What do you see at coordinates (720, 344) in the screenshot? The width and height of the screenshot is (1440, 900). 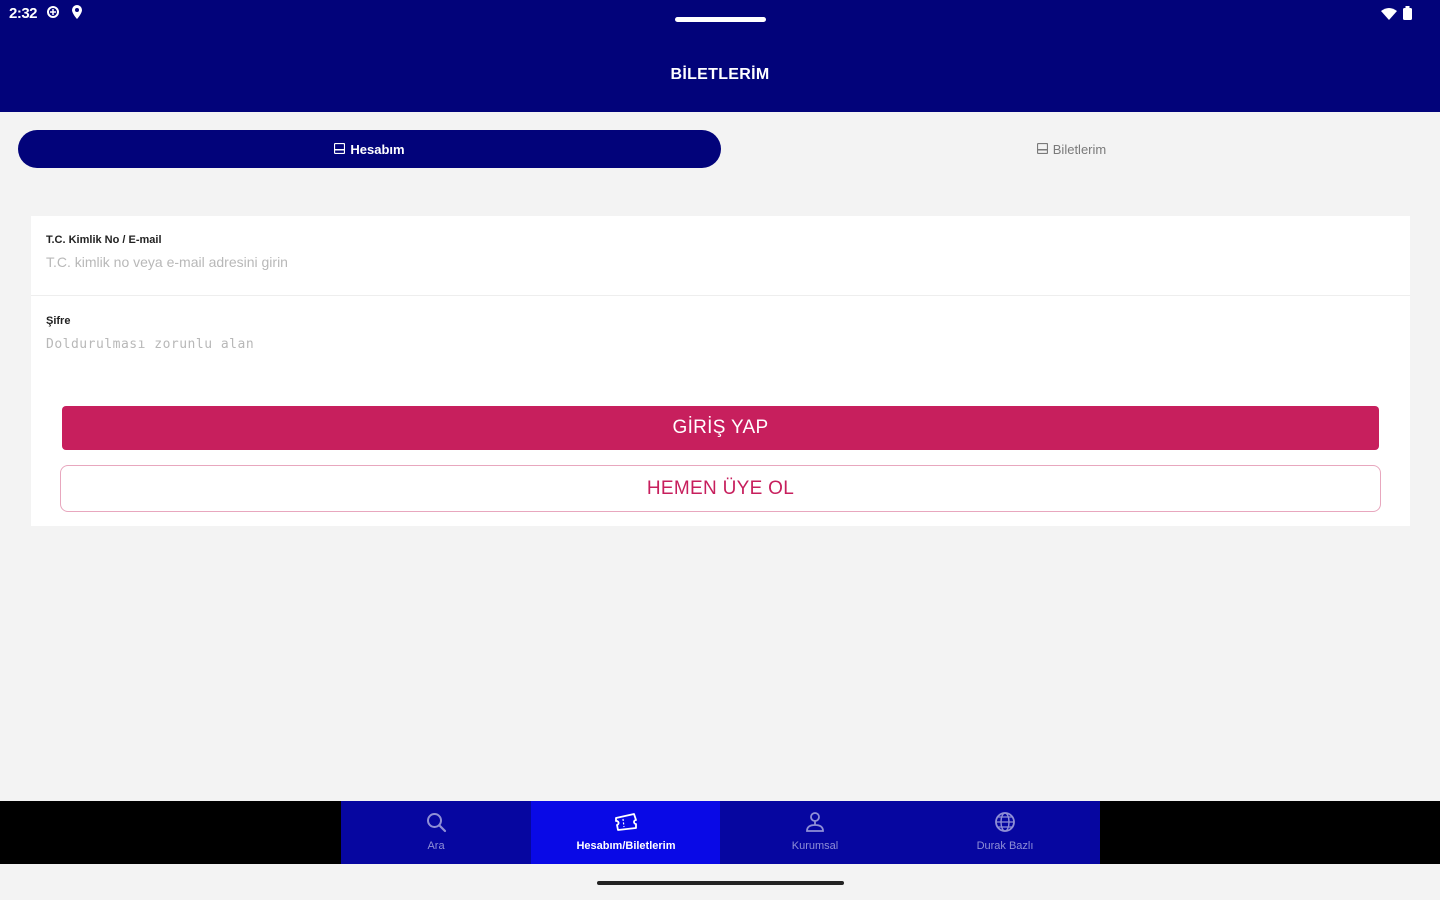 I see `password-input` at bounding box center [720, 344].